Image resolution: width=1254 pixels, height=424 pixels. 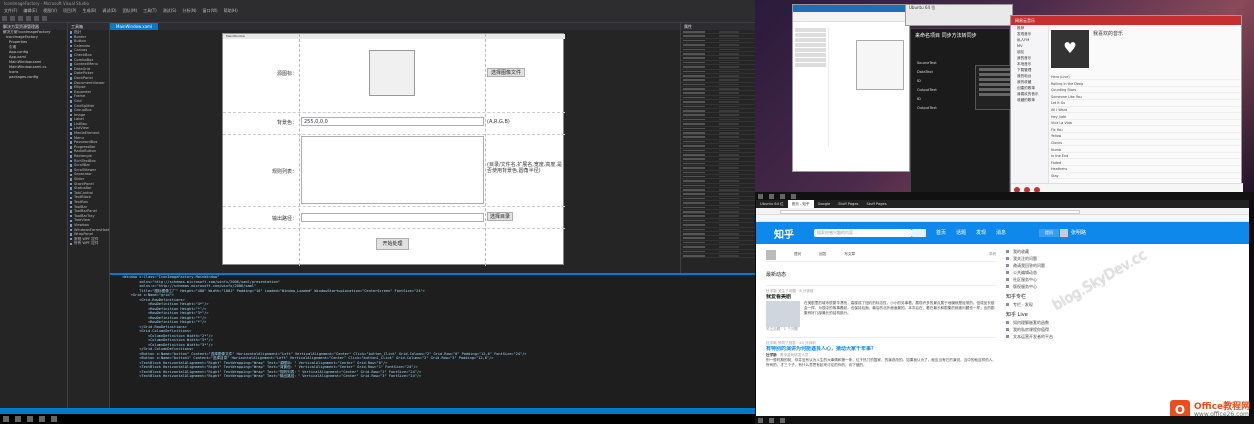 I want to click on menu-item: 工具(T), so click(x=150, y=10).